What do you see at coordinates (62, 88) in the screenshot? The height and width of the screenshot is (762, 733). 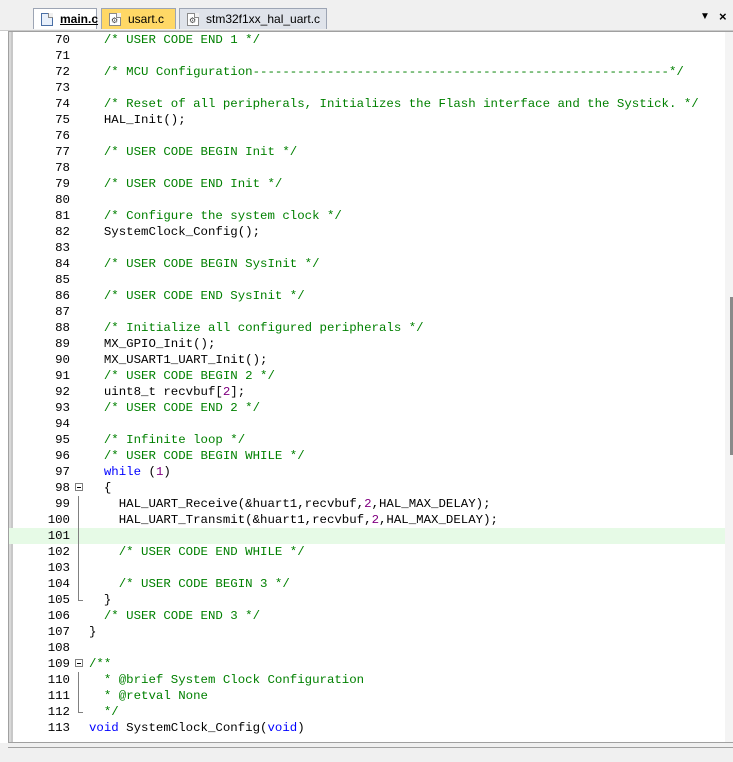 I see `line-number: 73` at bounding box center [62, 88].